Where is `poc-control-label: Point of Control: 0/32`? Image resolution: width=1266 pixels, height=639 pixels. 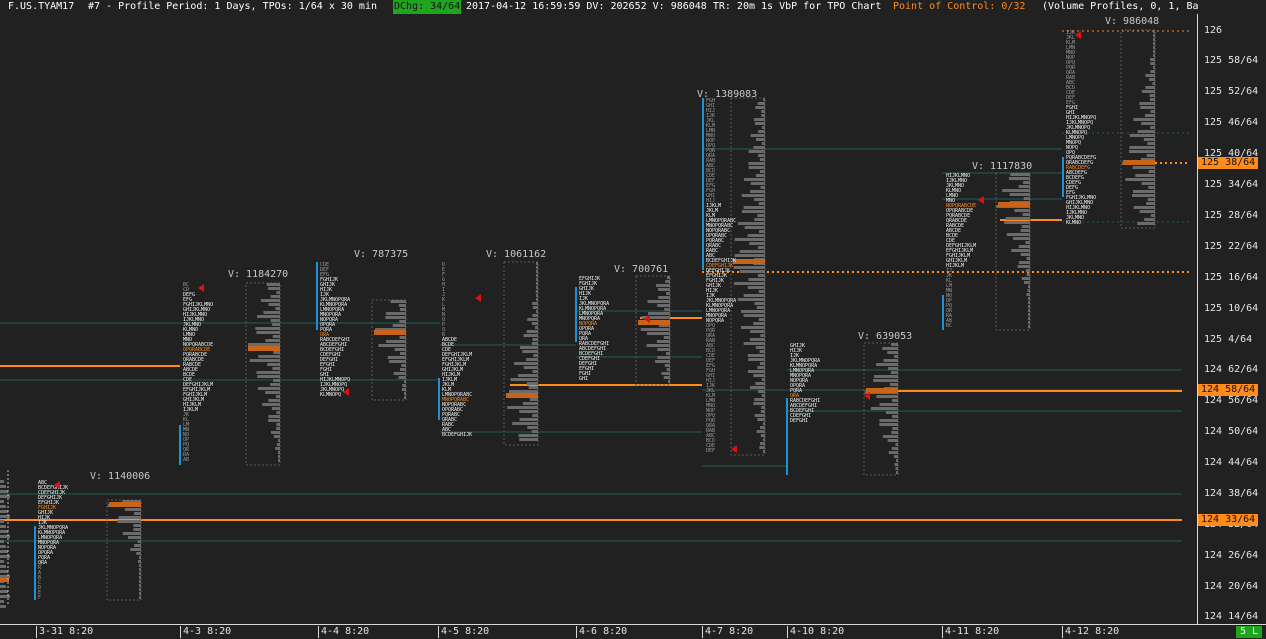 poc-control-label: Point of Control: 0/32 is located at coordinates (959, 6).